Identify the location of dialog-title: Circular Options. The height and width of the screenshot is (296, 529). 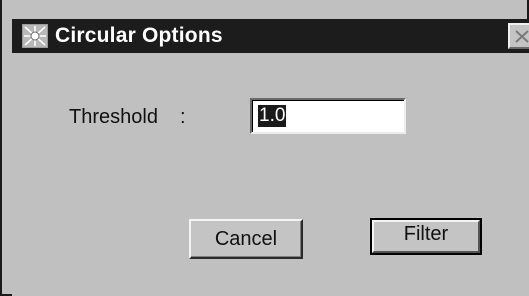
(139, 35).